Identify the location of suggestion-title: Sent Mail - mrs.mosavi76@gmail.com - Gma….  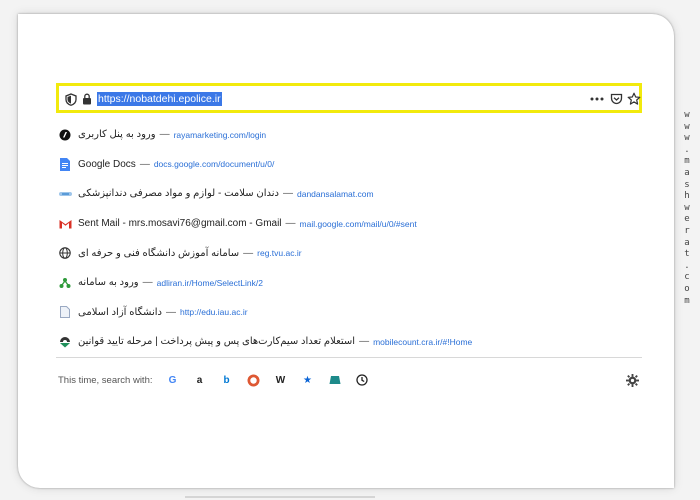
(180, 224).